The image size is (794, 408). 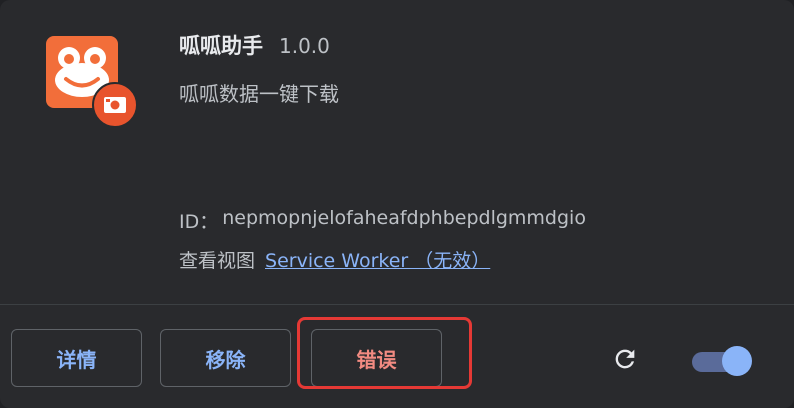 I want to click on enable-toggle, so click(x=722, y=360).